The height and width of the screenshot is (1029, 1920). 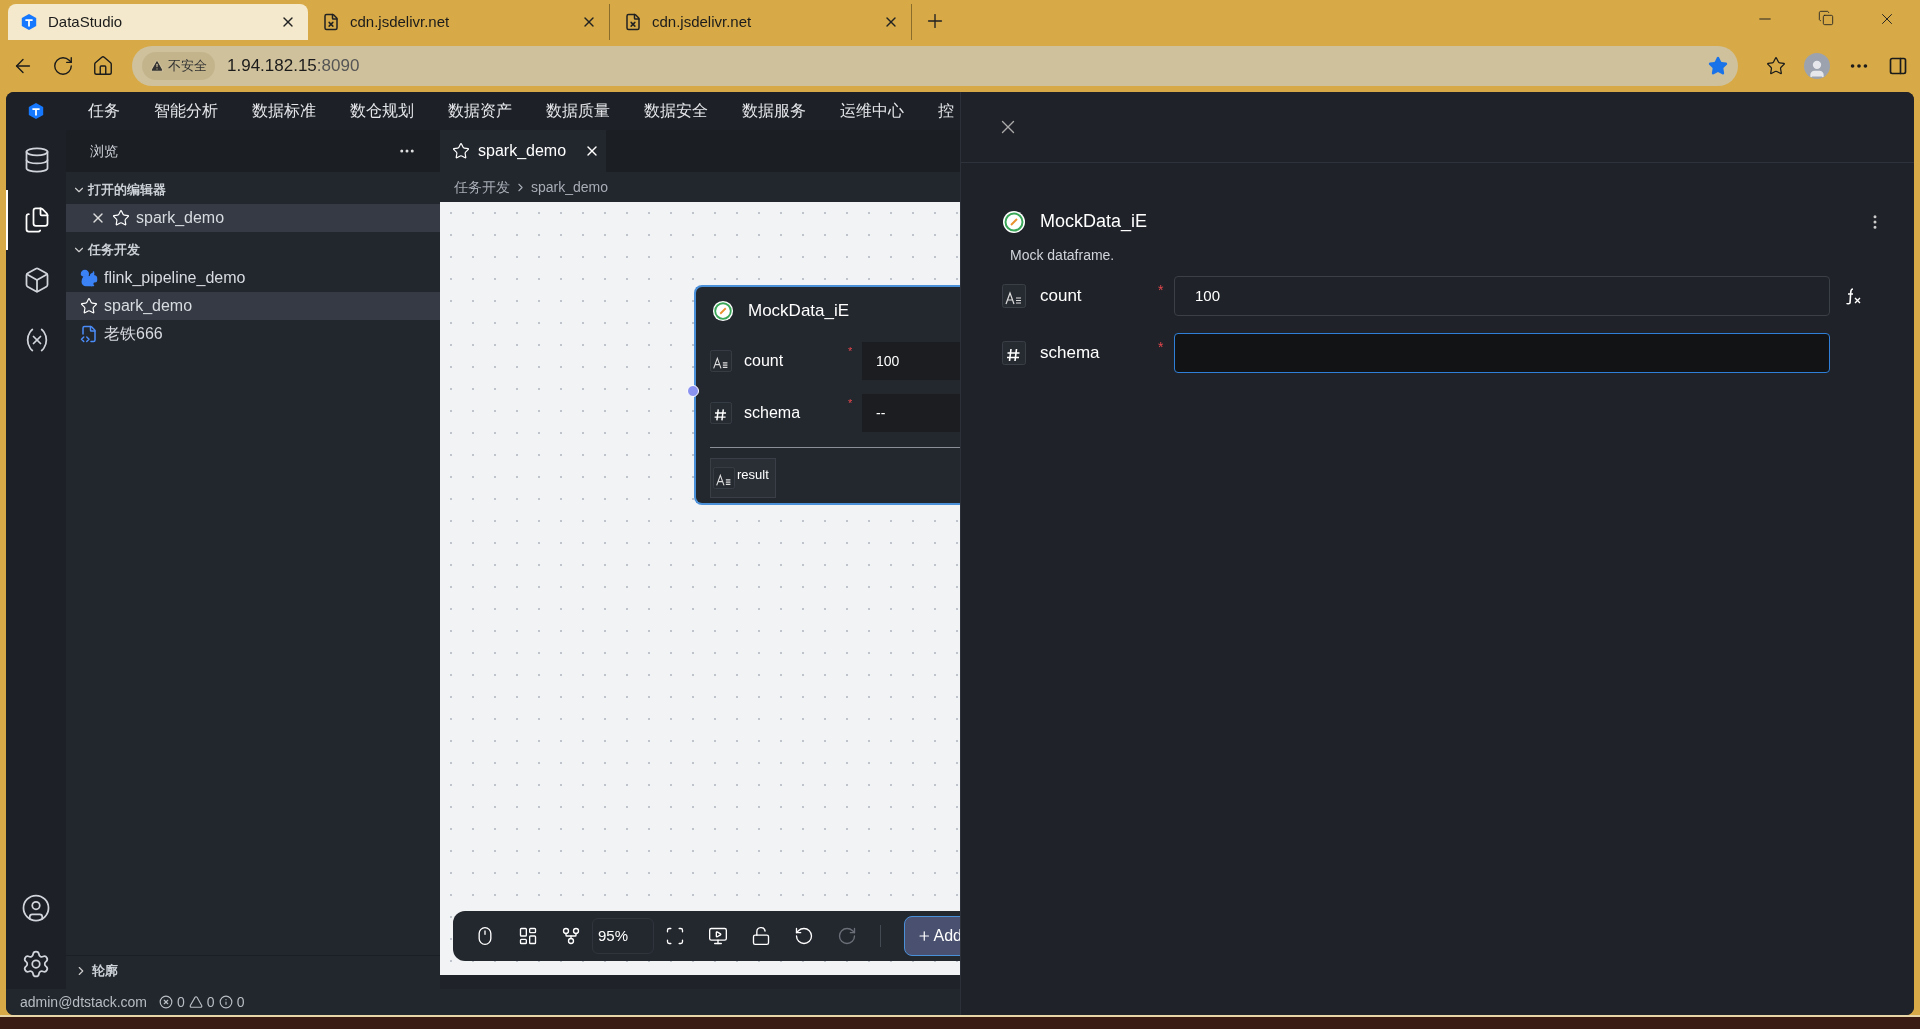 What do you see at coordinates (36, 908) in the screenshot?
I see `account-icon` at bounding box center [36, 908].